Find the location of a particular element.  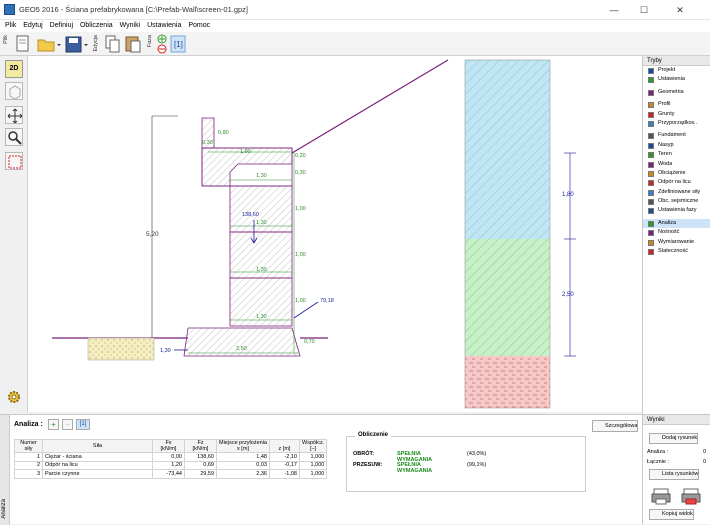

toolbar-group-phase-label: Faza is located at coordinates (150, 41).